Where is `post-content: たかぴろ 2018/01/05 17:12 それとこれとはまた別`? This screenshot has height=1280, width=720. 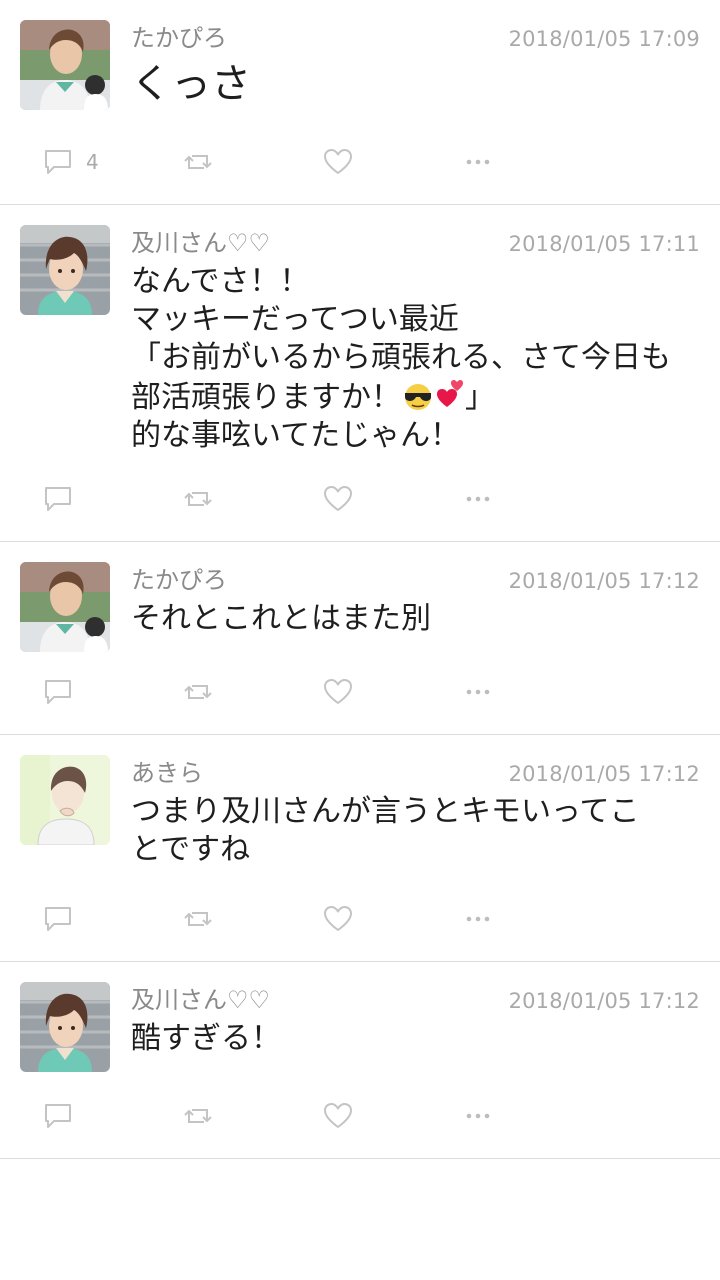 post-content: たかぴろ 2018/01/05 17:12 それとこれとはまた別 is located at coordinates (415, 607).